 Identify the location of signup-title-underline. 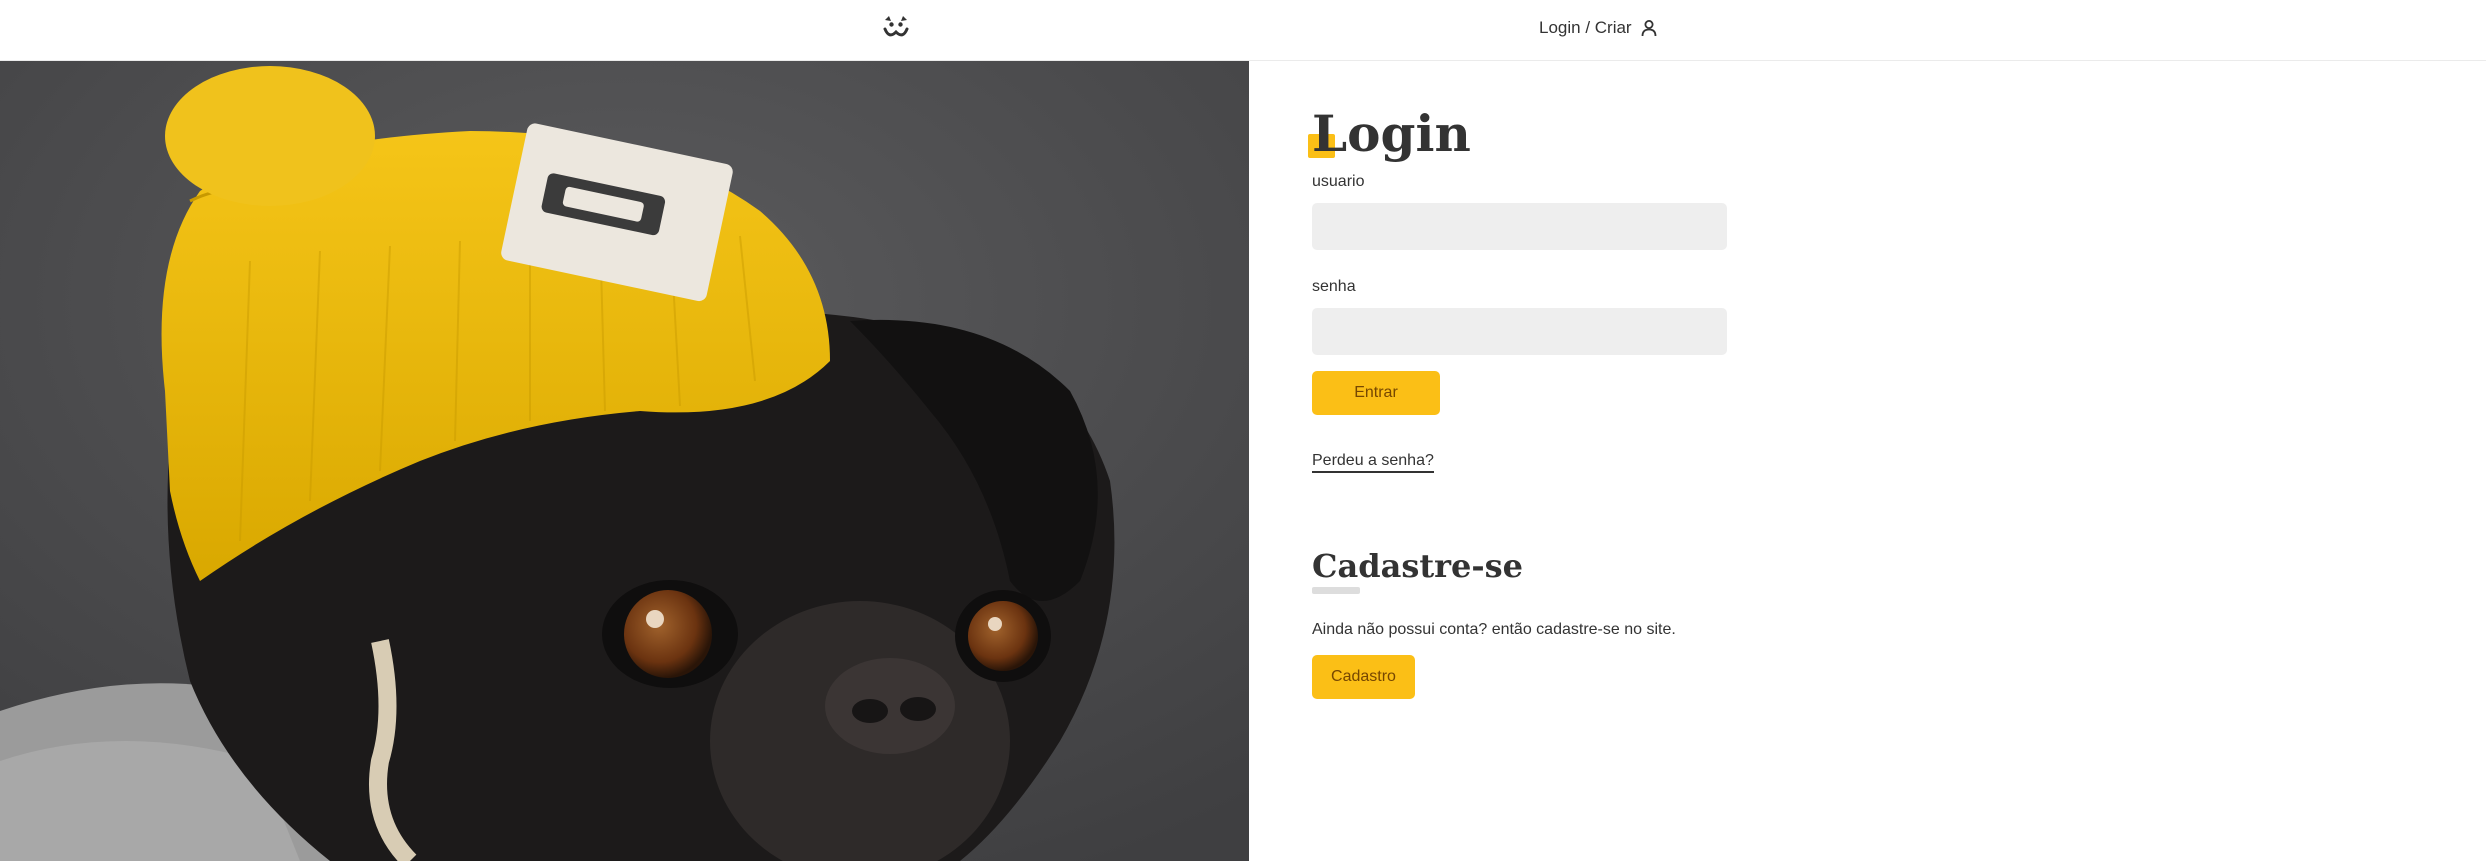
(1336, 590).